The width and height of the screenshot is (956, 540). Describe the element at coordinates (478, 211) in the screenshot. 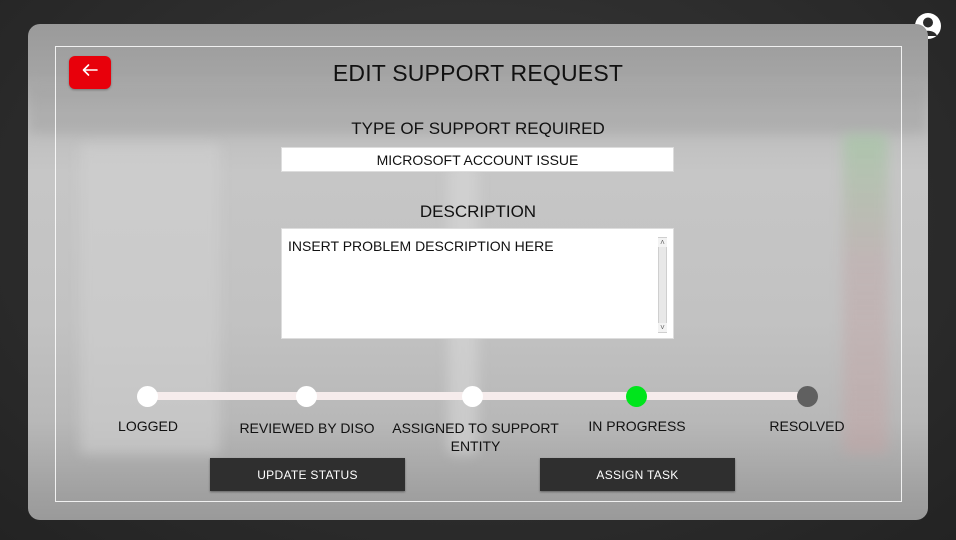

I see `description-label: DESCRIPTION` at that location.